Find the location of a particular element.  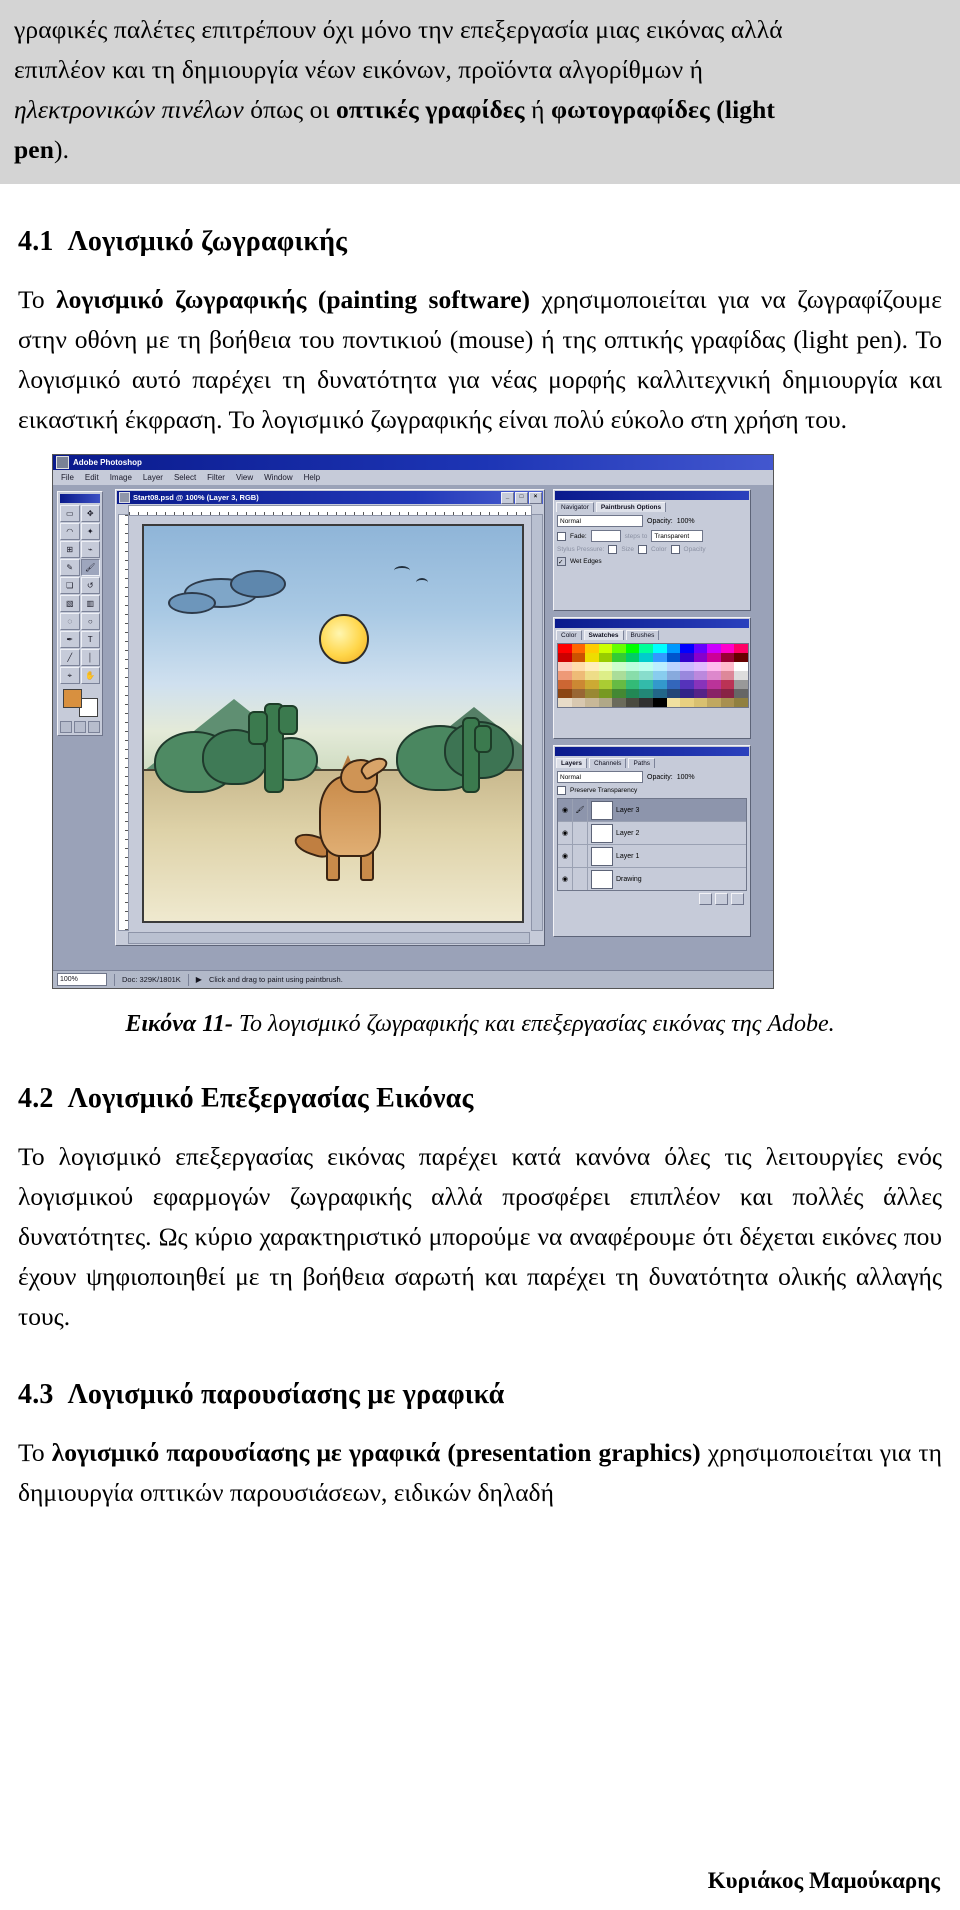

preserve-transparency-checkbox is located at coordinates (561, 790).